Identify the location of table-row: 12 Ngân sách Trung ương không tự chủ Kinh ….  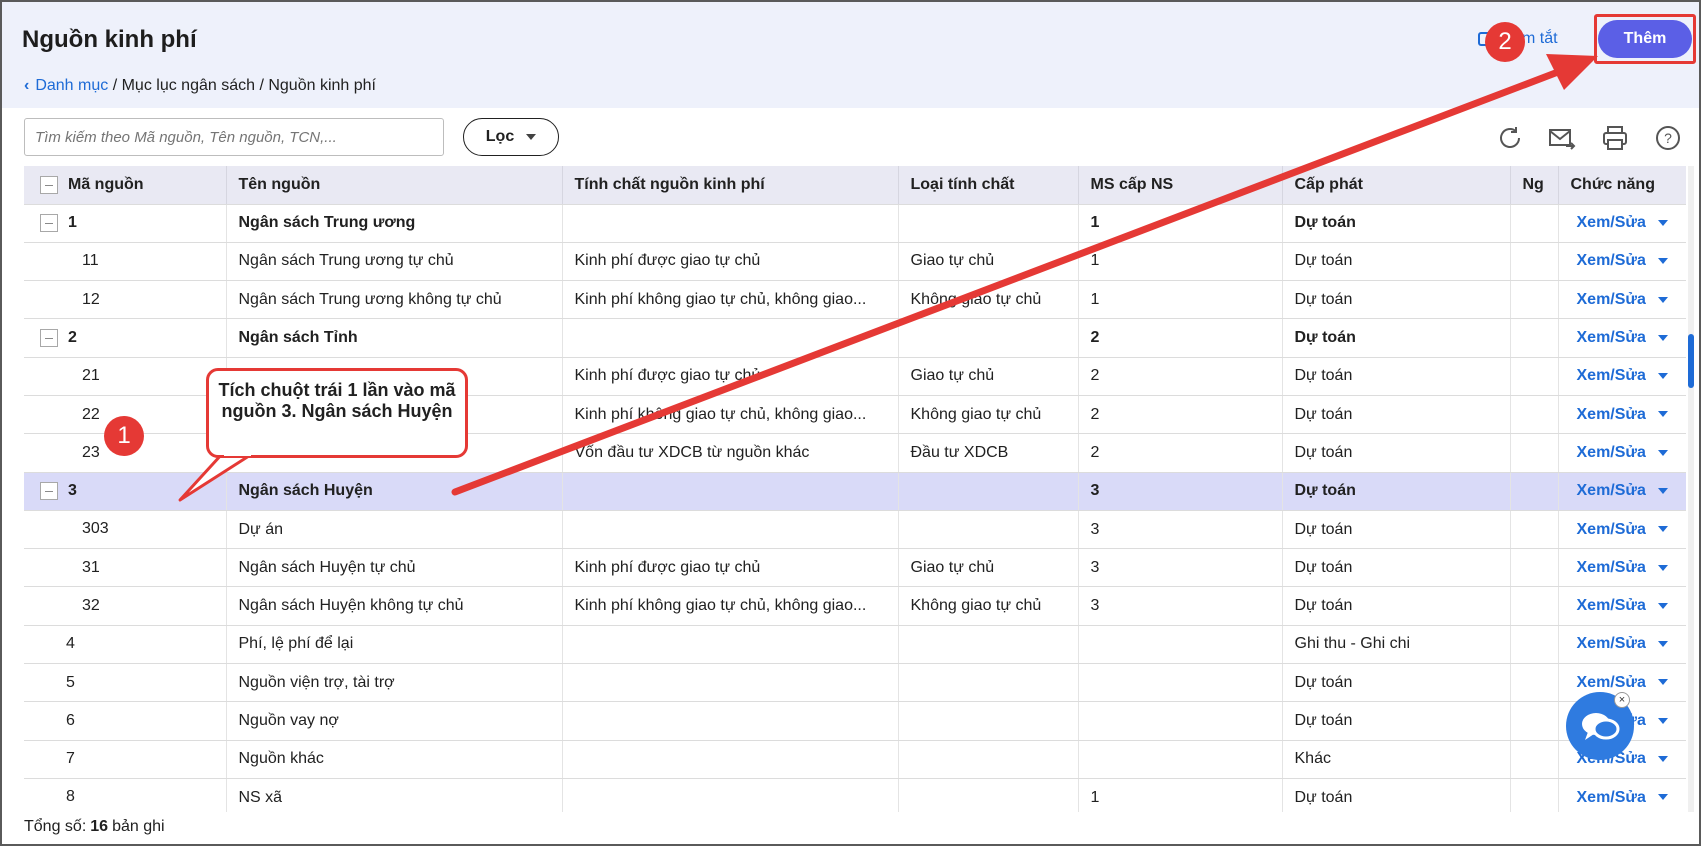
(855, 300).